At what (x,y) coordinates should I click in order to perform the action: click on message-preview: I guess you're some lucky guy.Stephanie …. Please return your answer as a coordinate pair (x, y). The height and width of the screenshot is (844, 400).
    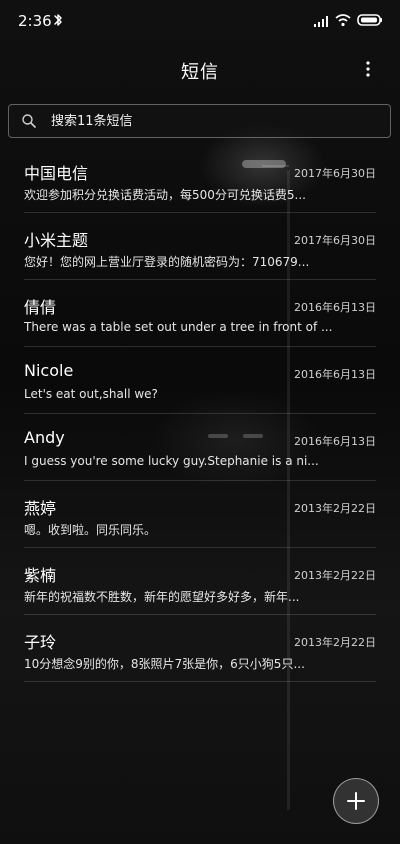
    Looking at the image, I should click on (171, 461).